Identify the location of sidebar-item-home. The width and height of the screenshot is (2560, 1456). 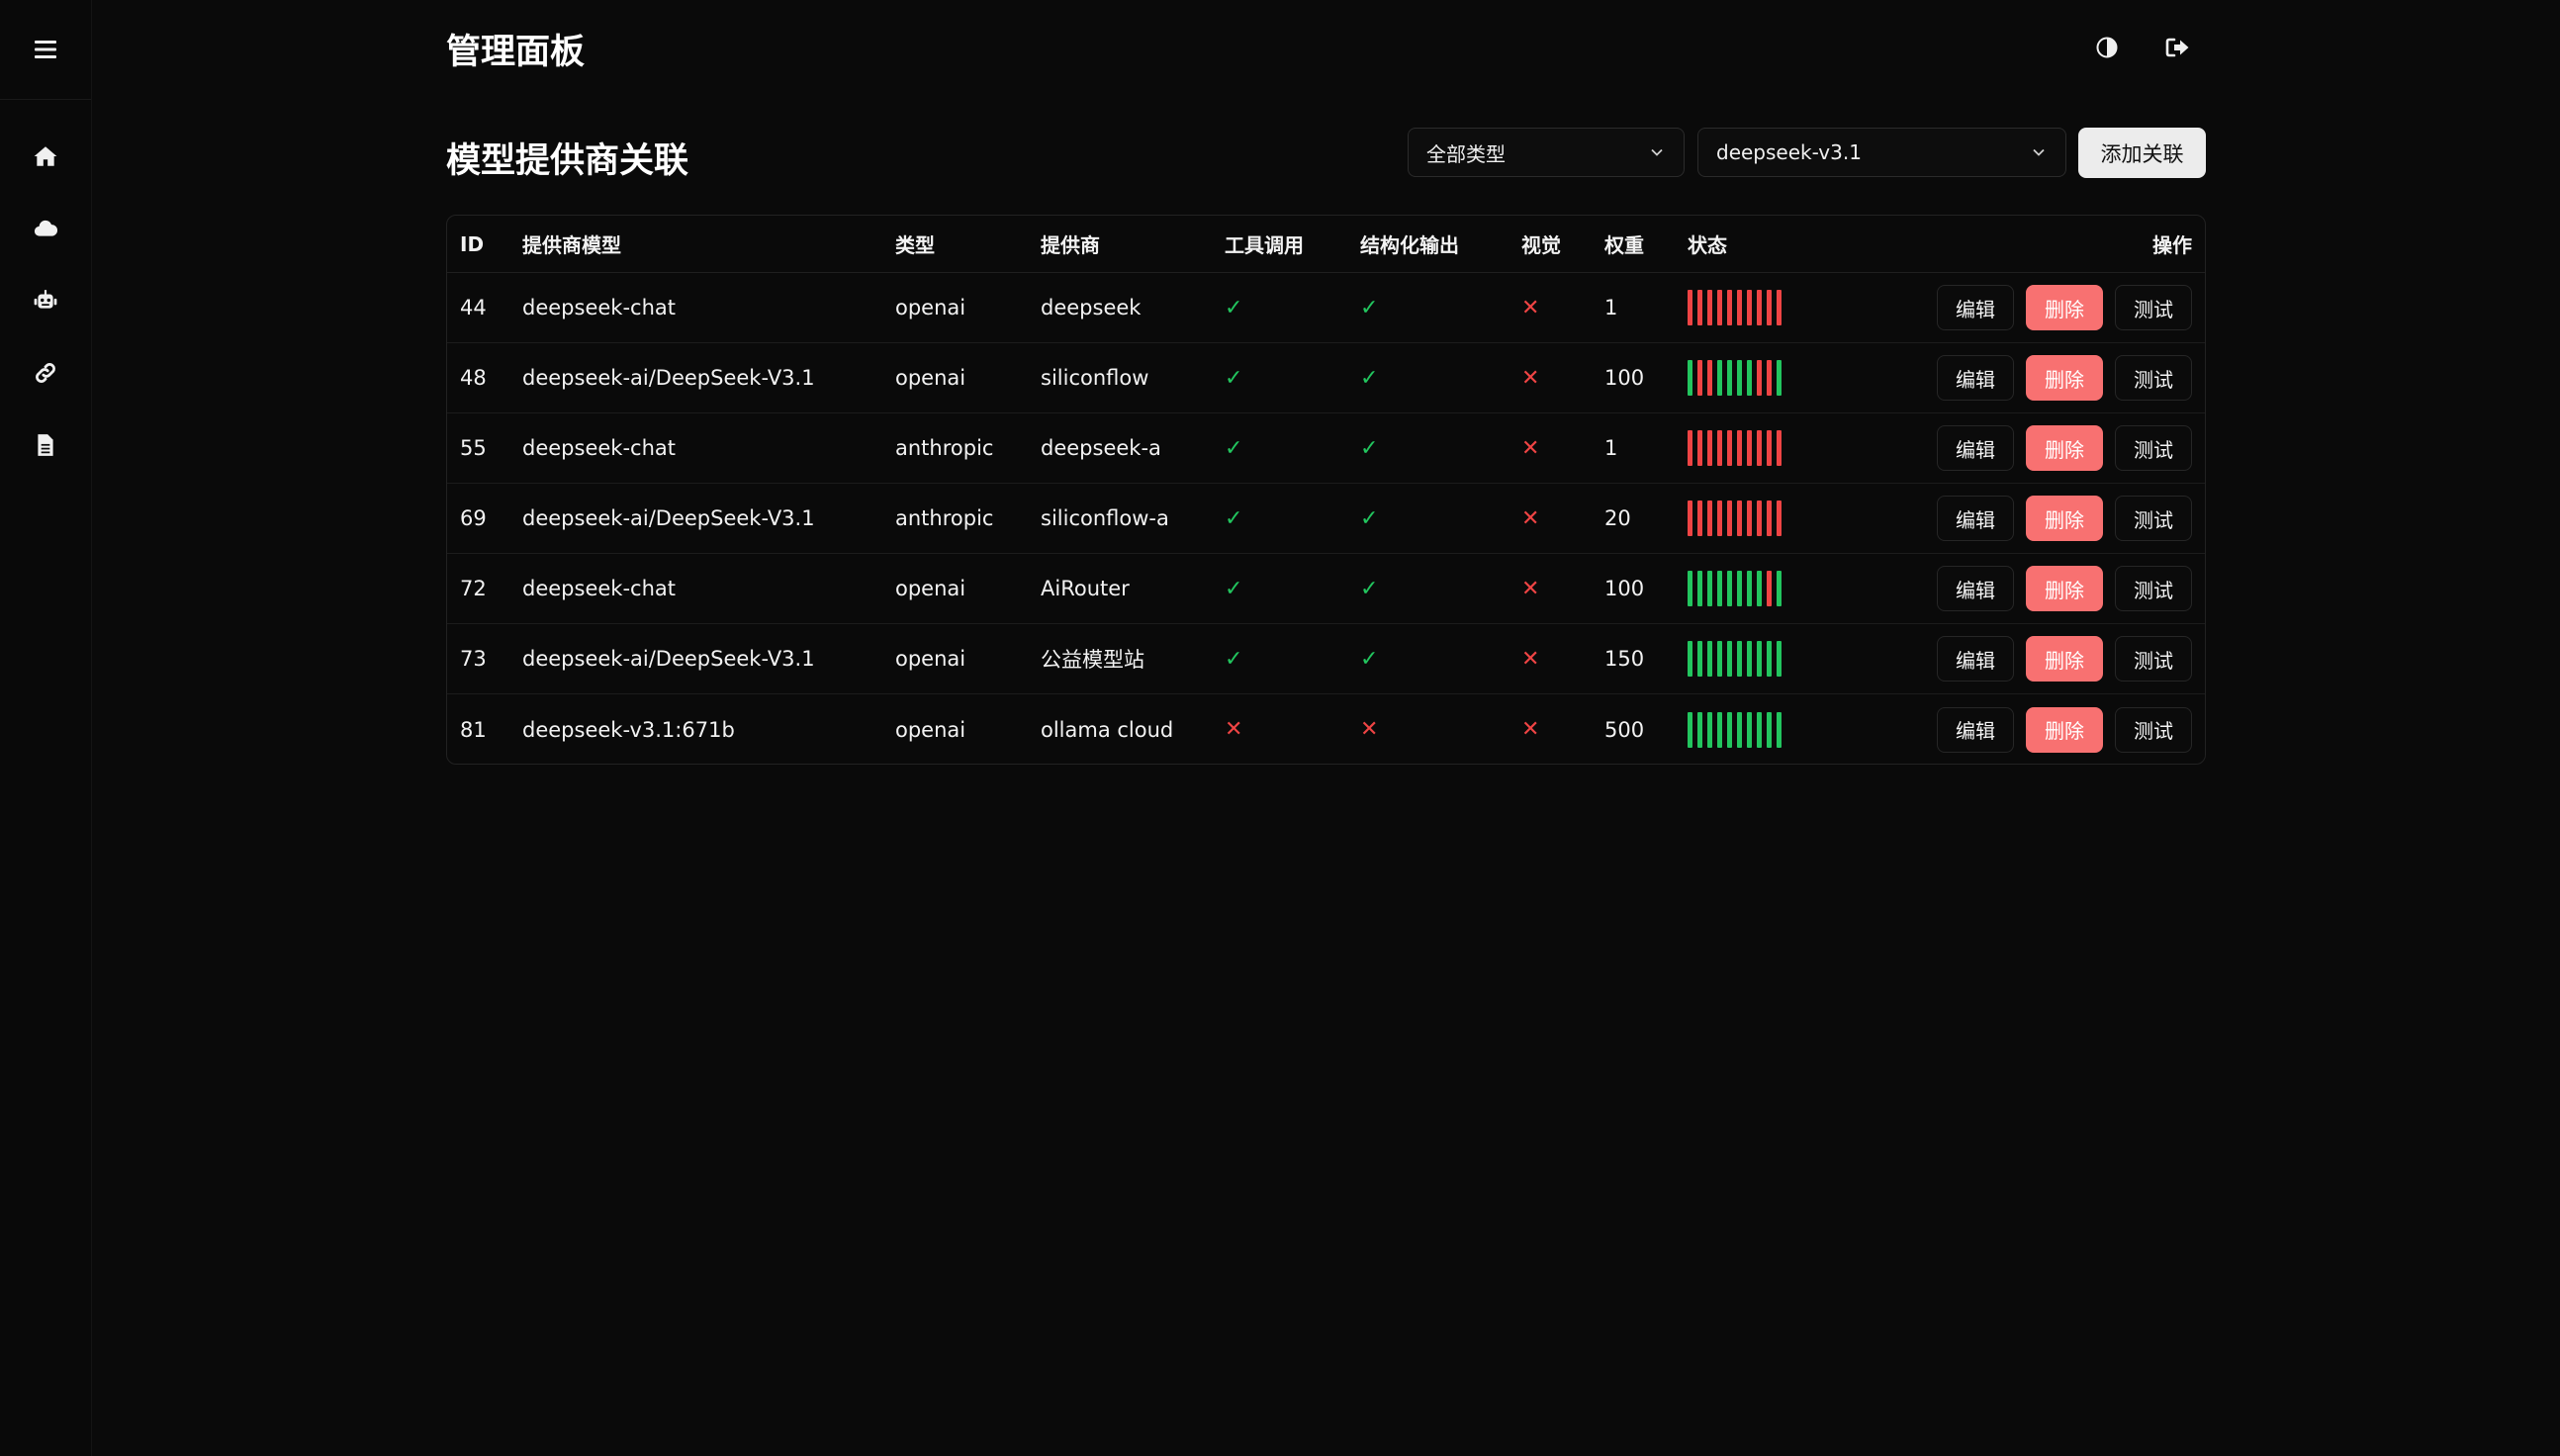
(45, 156).